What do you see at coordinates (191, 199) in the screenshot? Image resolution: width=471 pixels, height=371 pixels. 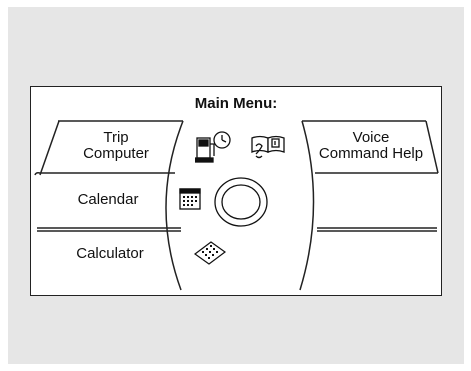 I see `calendar-icon` at bounding box center [191, 199].